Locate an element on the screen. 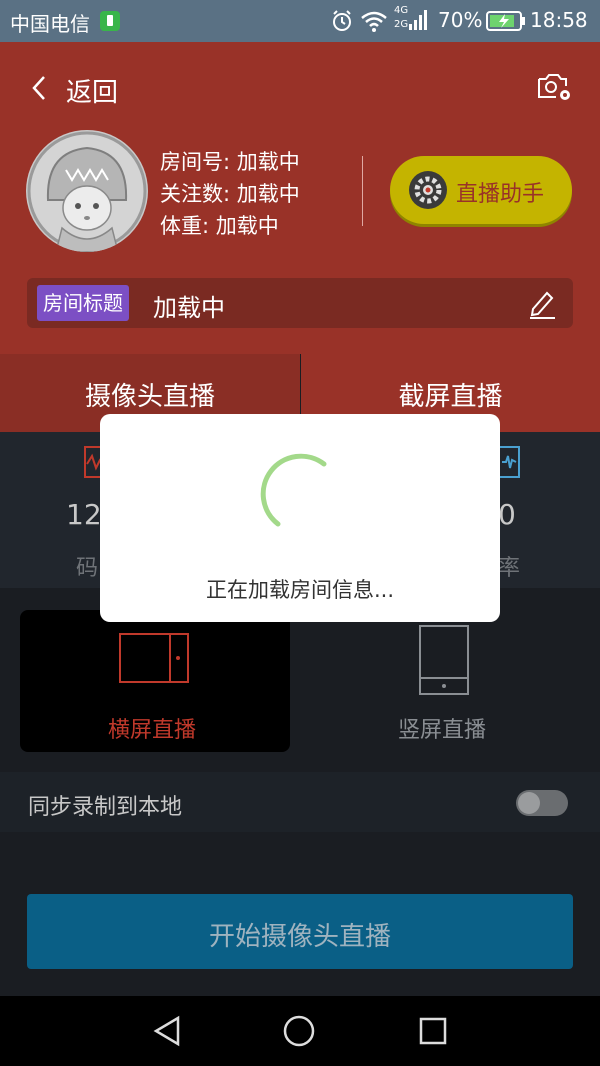 This screenshot has height=1066, width=600. back-button: 返回 is located at coordinates (79, 88).